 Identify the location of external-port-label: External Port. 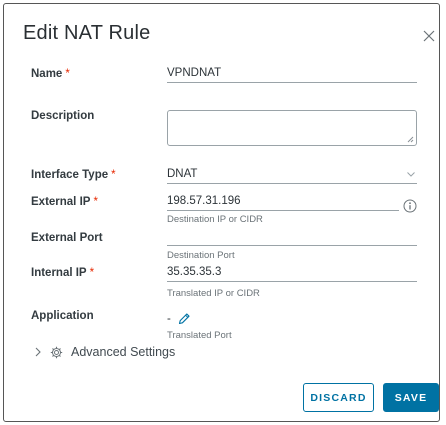
(67, 238).